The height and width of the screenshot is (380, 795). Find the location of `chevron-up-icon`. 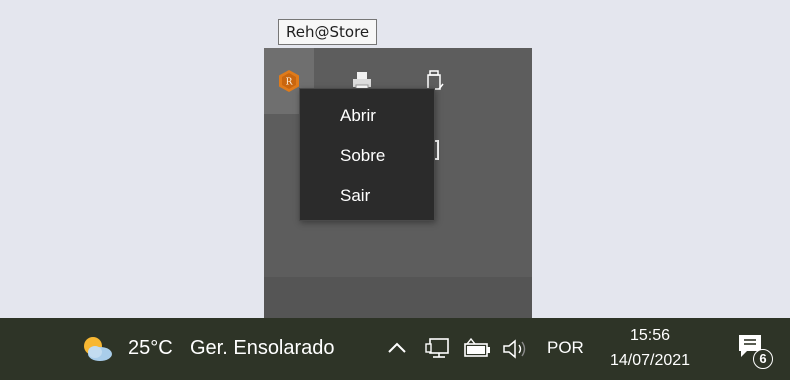

chevron-up-icon is located at coordinates (397, 348).